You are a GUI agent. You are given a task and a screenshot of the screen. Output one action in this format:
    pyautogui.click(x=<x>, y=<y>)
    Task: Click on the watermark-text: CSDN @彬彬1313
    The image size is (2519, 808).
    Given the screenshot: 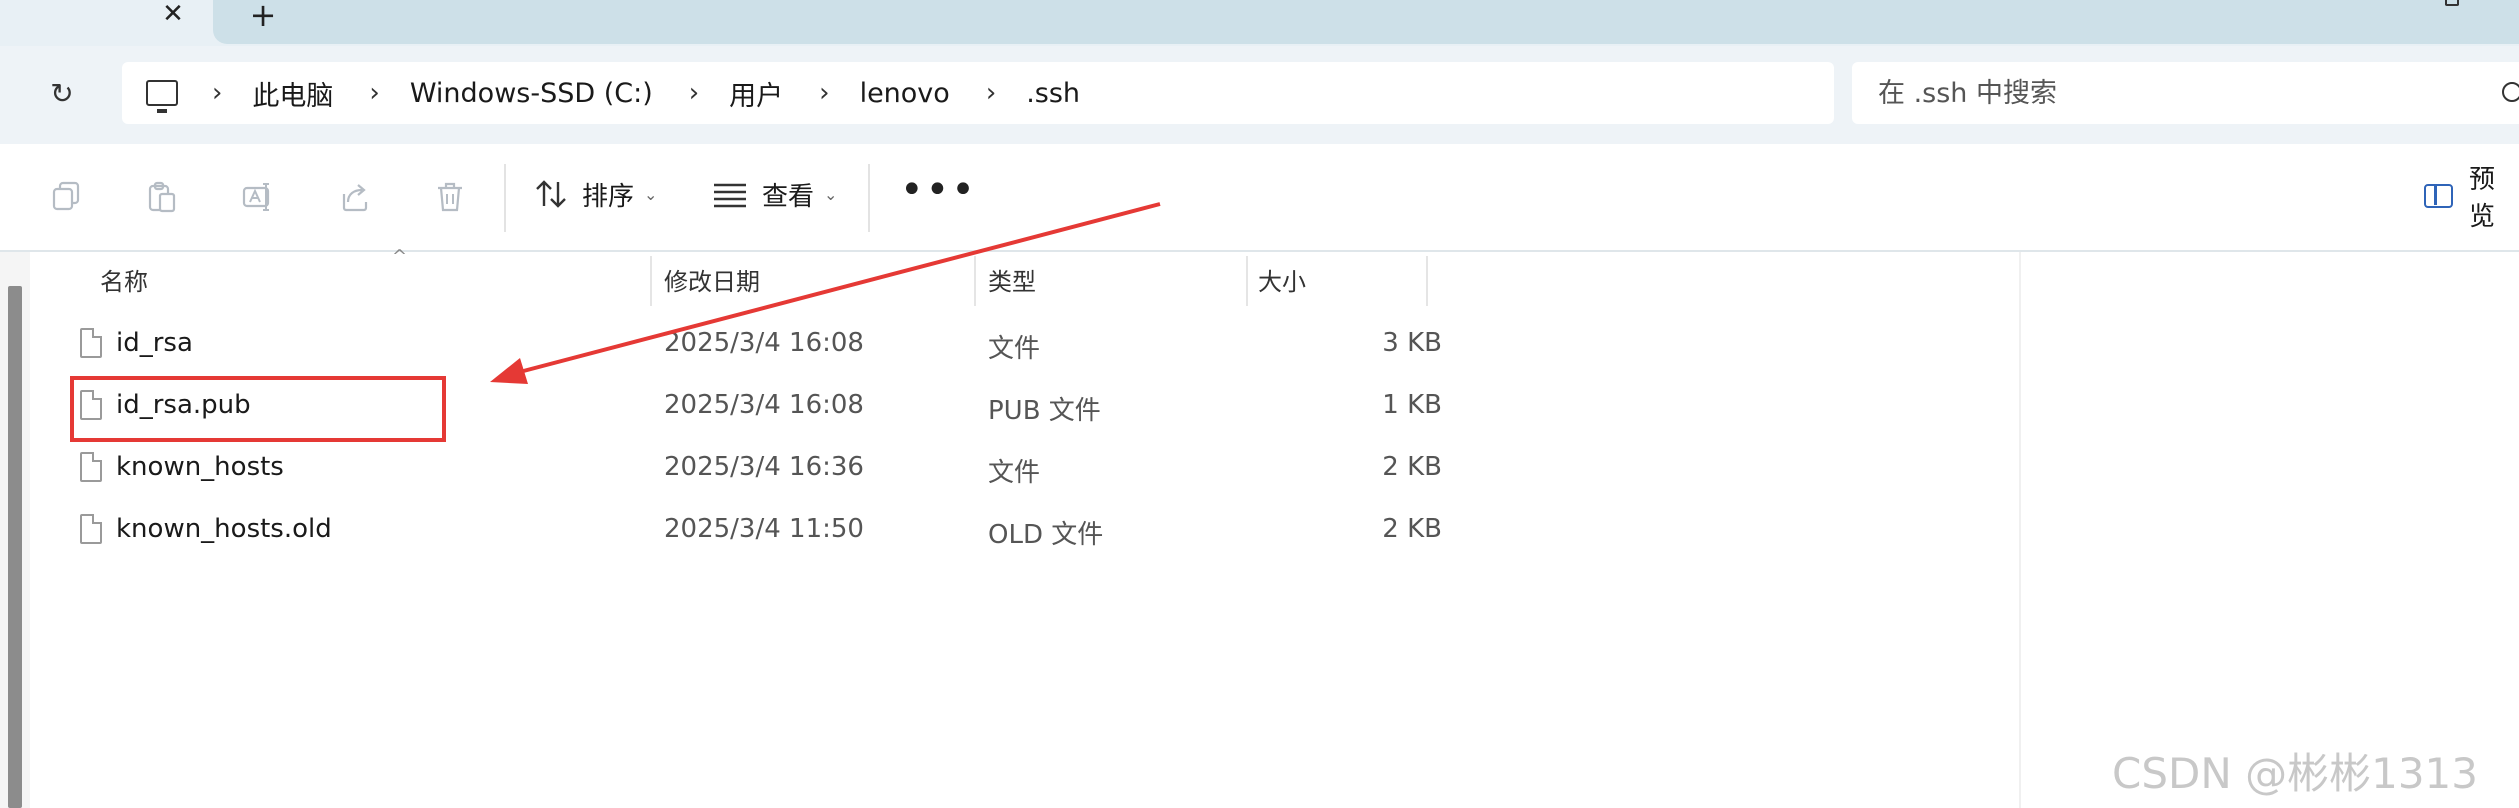 What is the action you would take?
    pyautogui.click(x=2295, y=773)
    